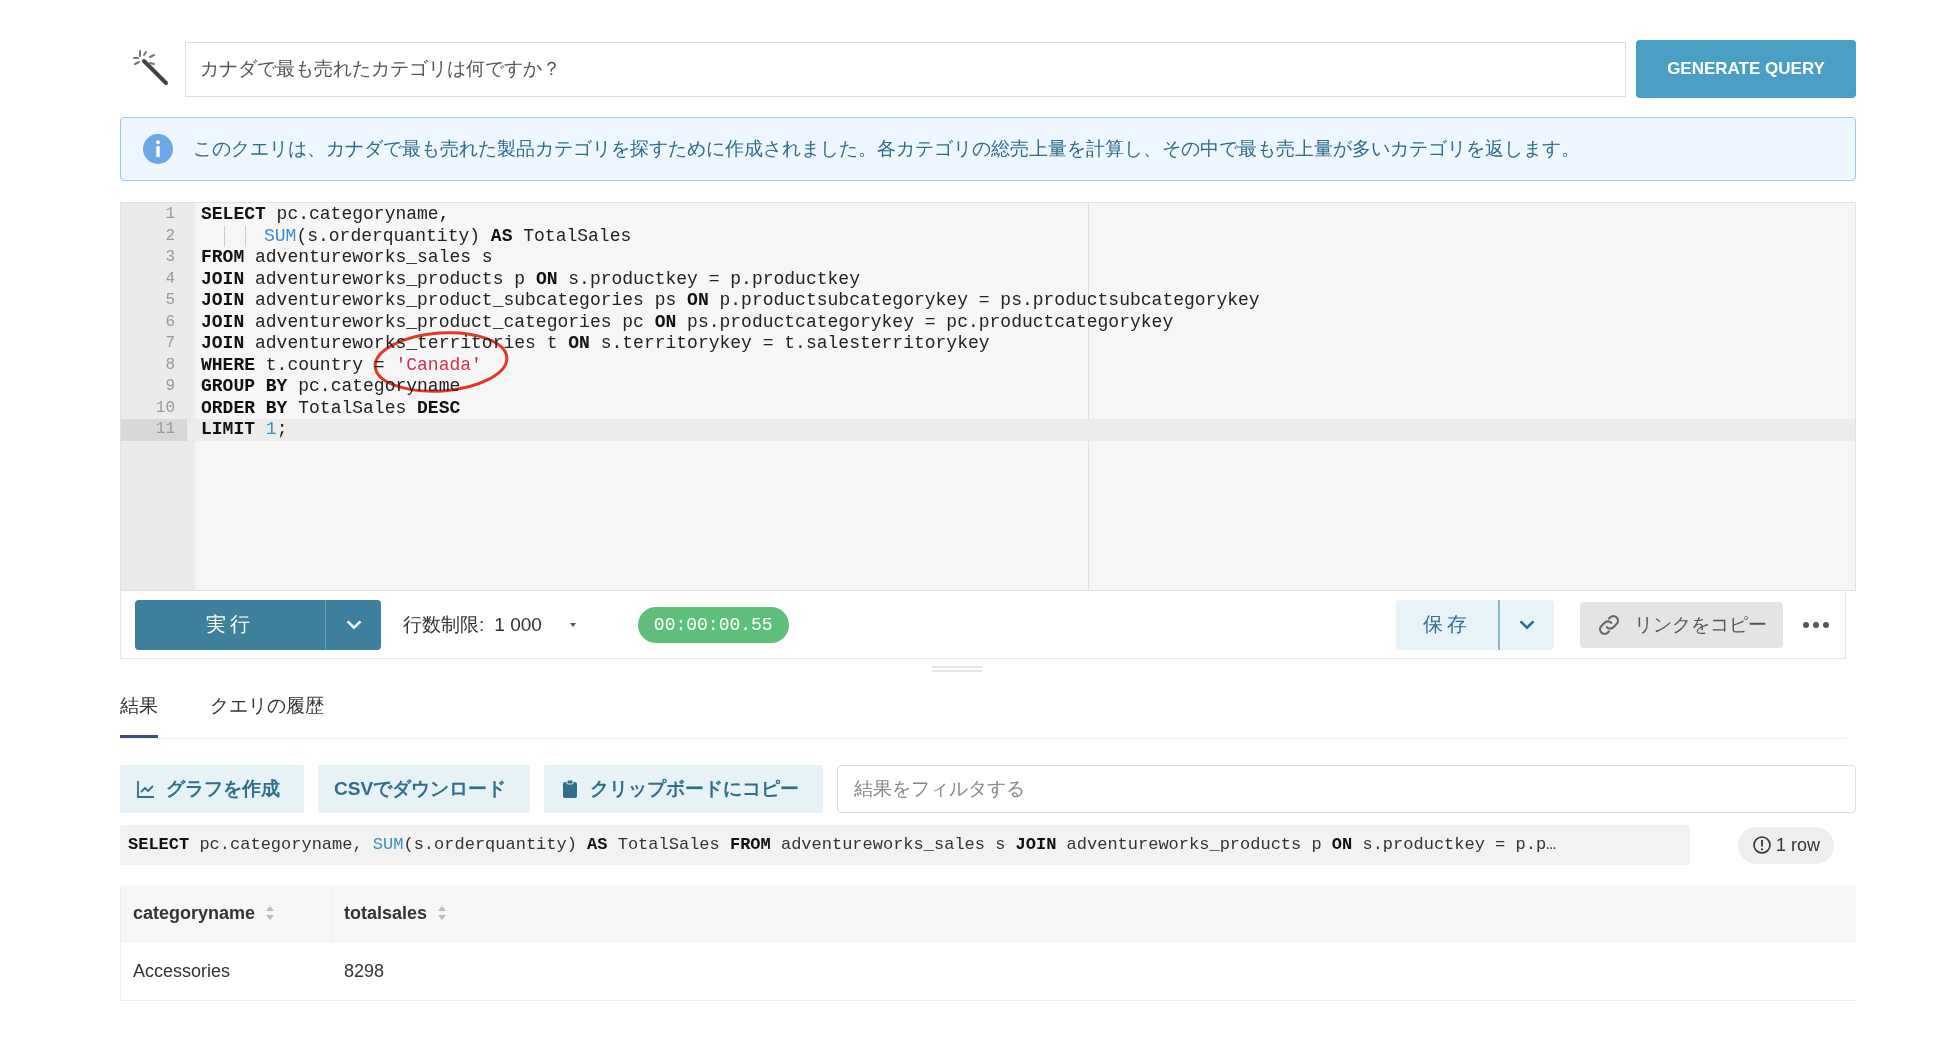  Describe the element at coordinates (170, 386) in the screenshot. I see `line-number: 9` at that location.